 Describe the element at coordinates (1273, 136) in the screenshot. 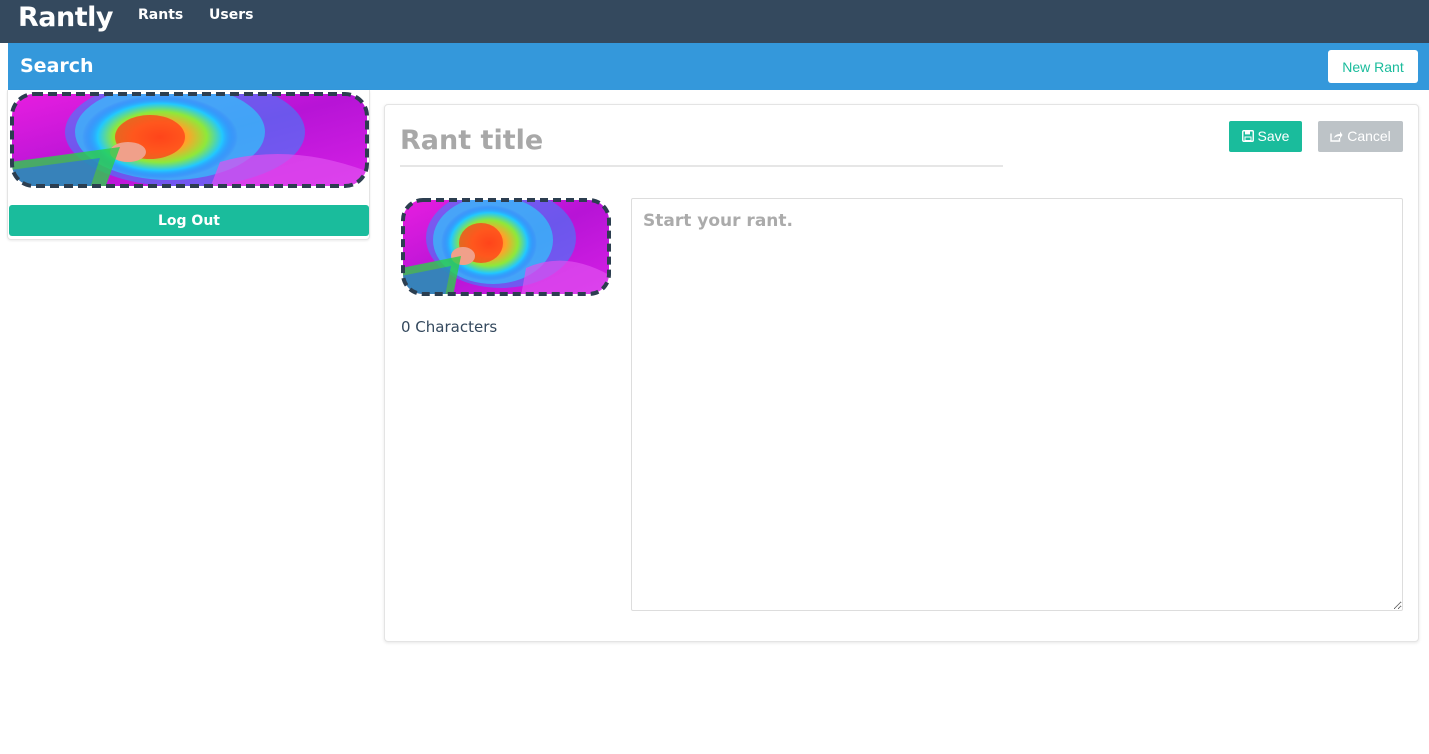

I see `save-label: Save` at that location.